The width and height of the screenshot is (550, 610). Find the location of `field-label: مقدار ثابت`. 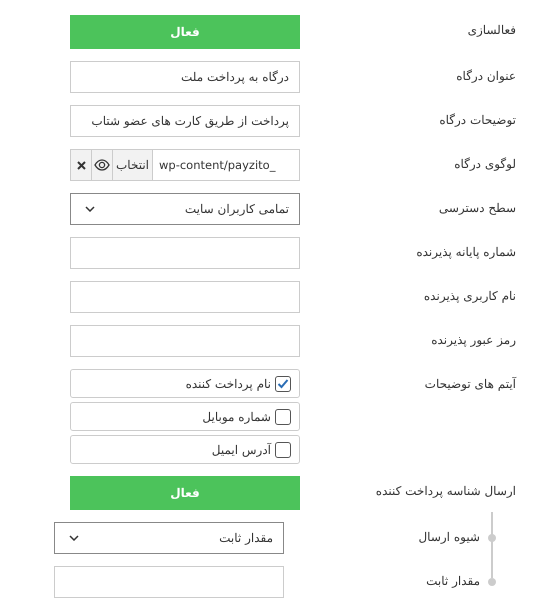

field-label: مقدار ثابت is located at coordinates (452, 580).